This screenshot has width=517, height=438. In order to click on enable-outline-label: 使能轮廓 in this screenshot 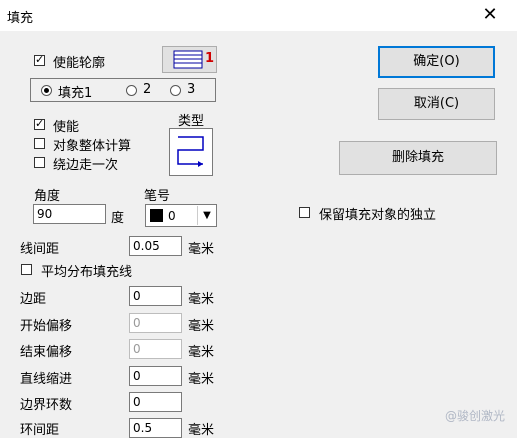, I will do `click(79, 63)`.